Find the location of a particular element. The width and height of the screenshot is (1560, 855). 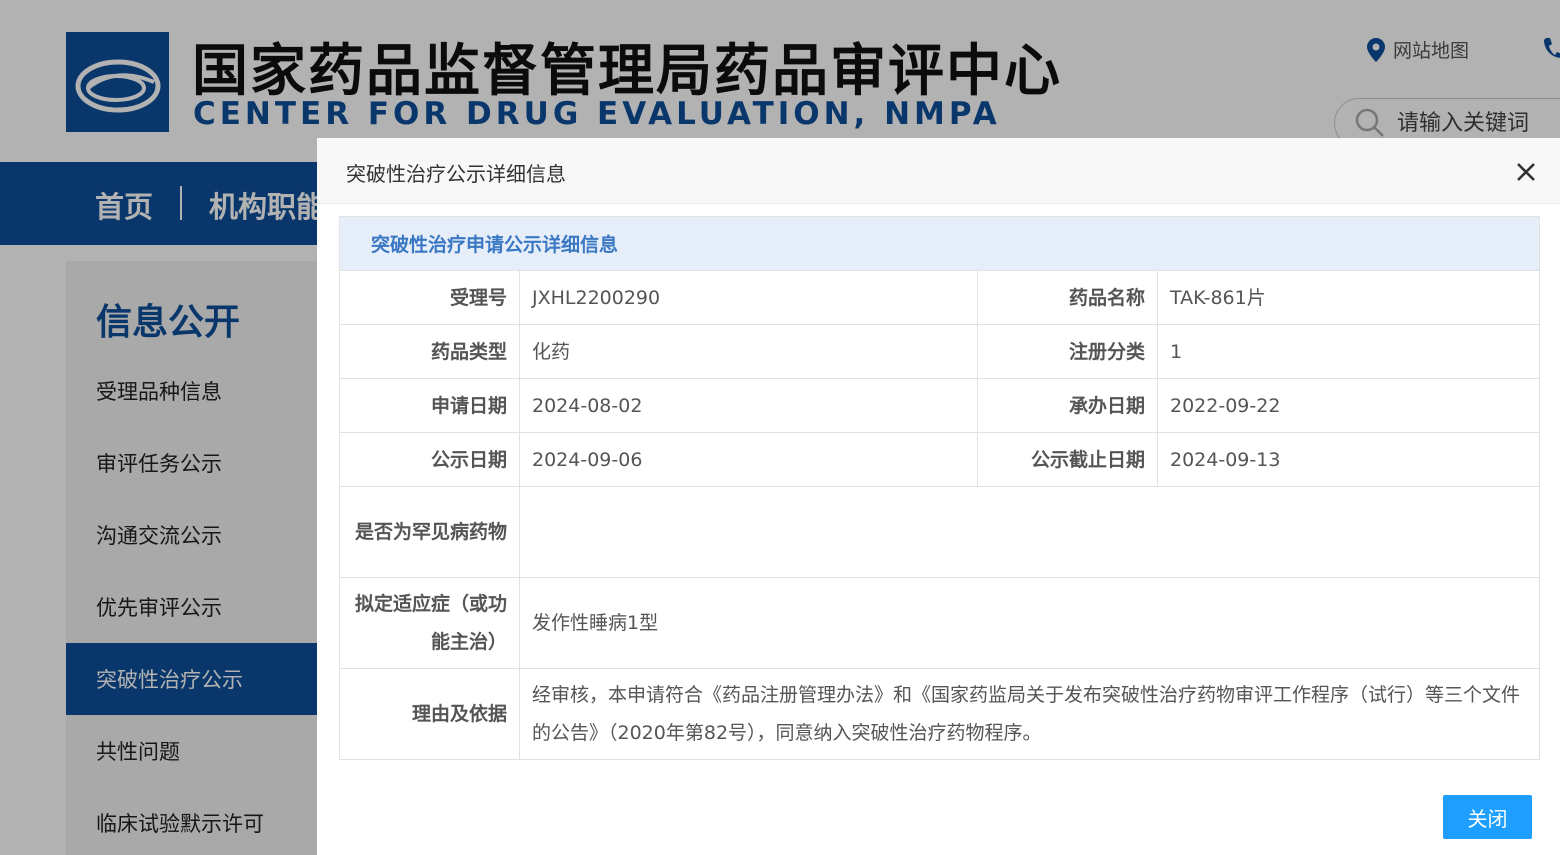

acceptance-no-label: 受理号 is located at coordinates (429, 297).